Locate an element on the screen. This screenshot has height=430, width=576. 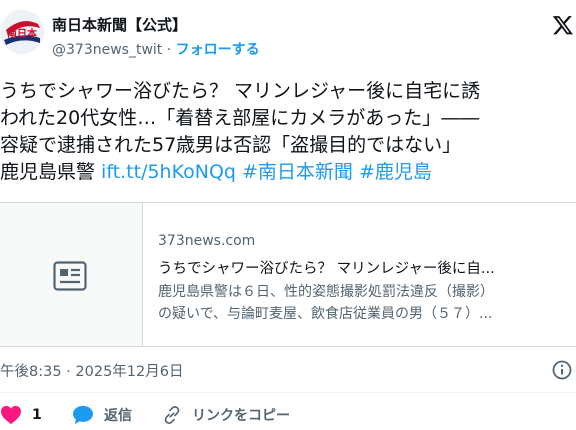
card-thumbnail is located at coordinates (71, 274).